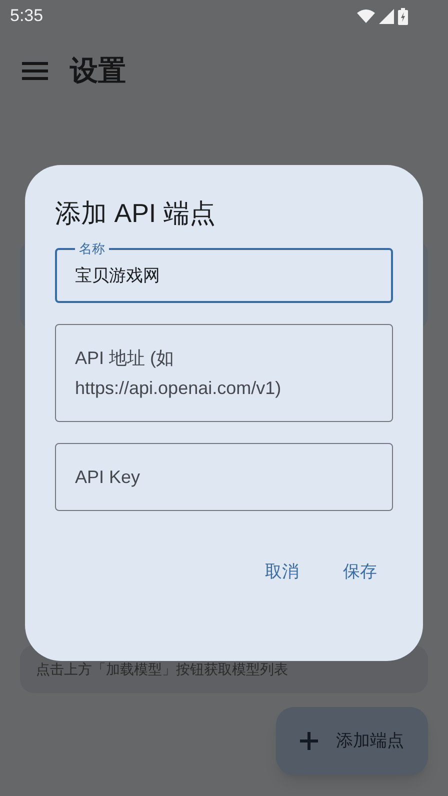 Image resolution: width=448 pixels, height=796 pixels. I want to click on text-field: API 地址 (如 https://api.openai.com/v1), so click(224, 373).